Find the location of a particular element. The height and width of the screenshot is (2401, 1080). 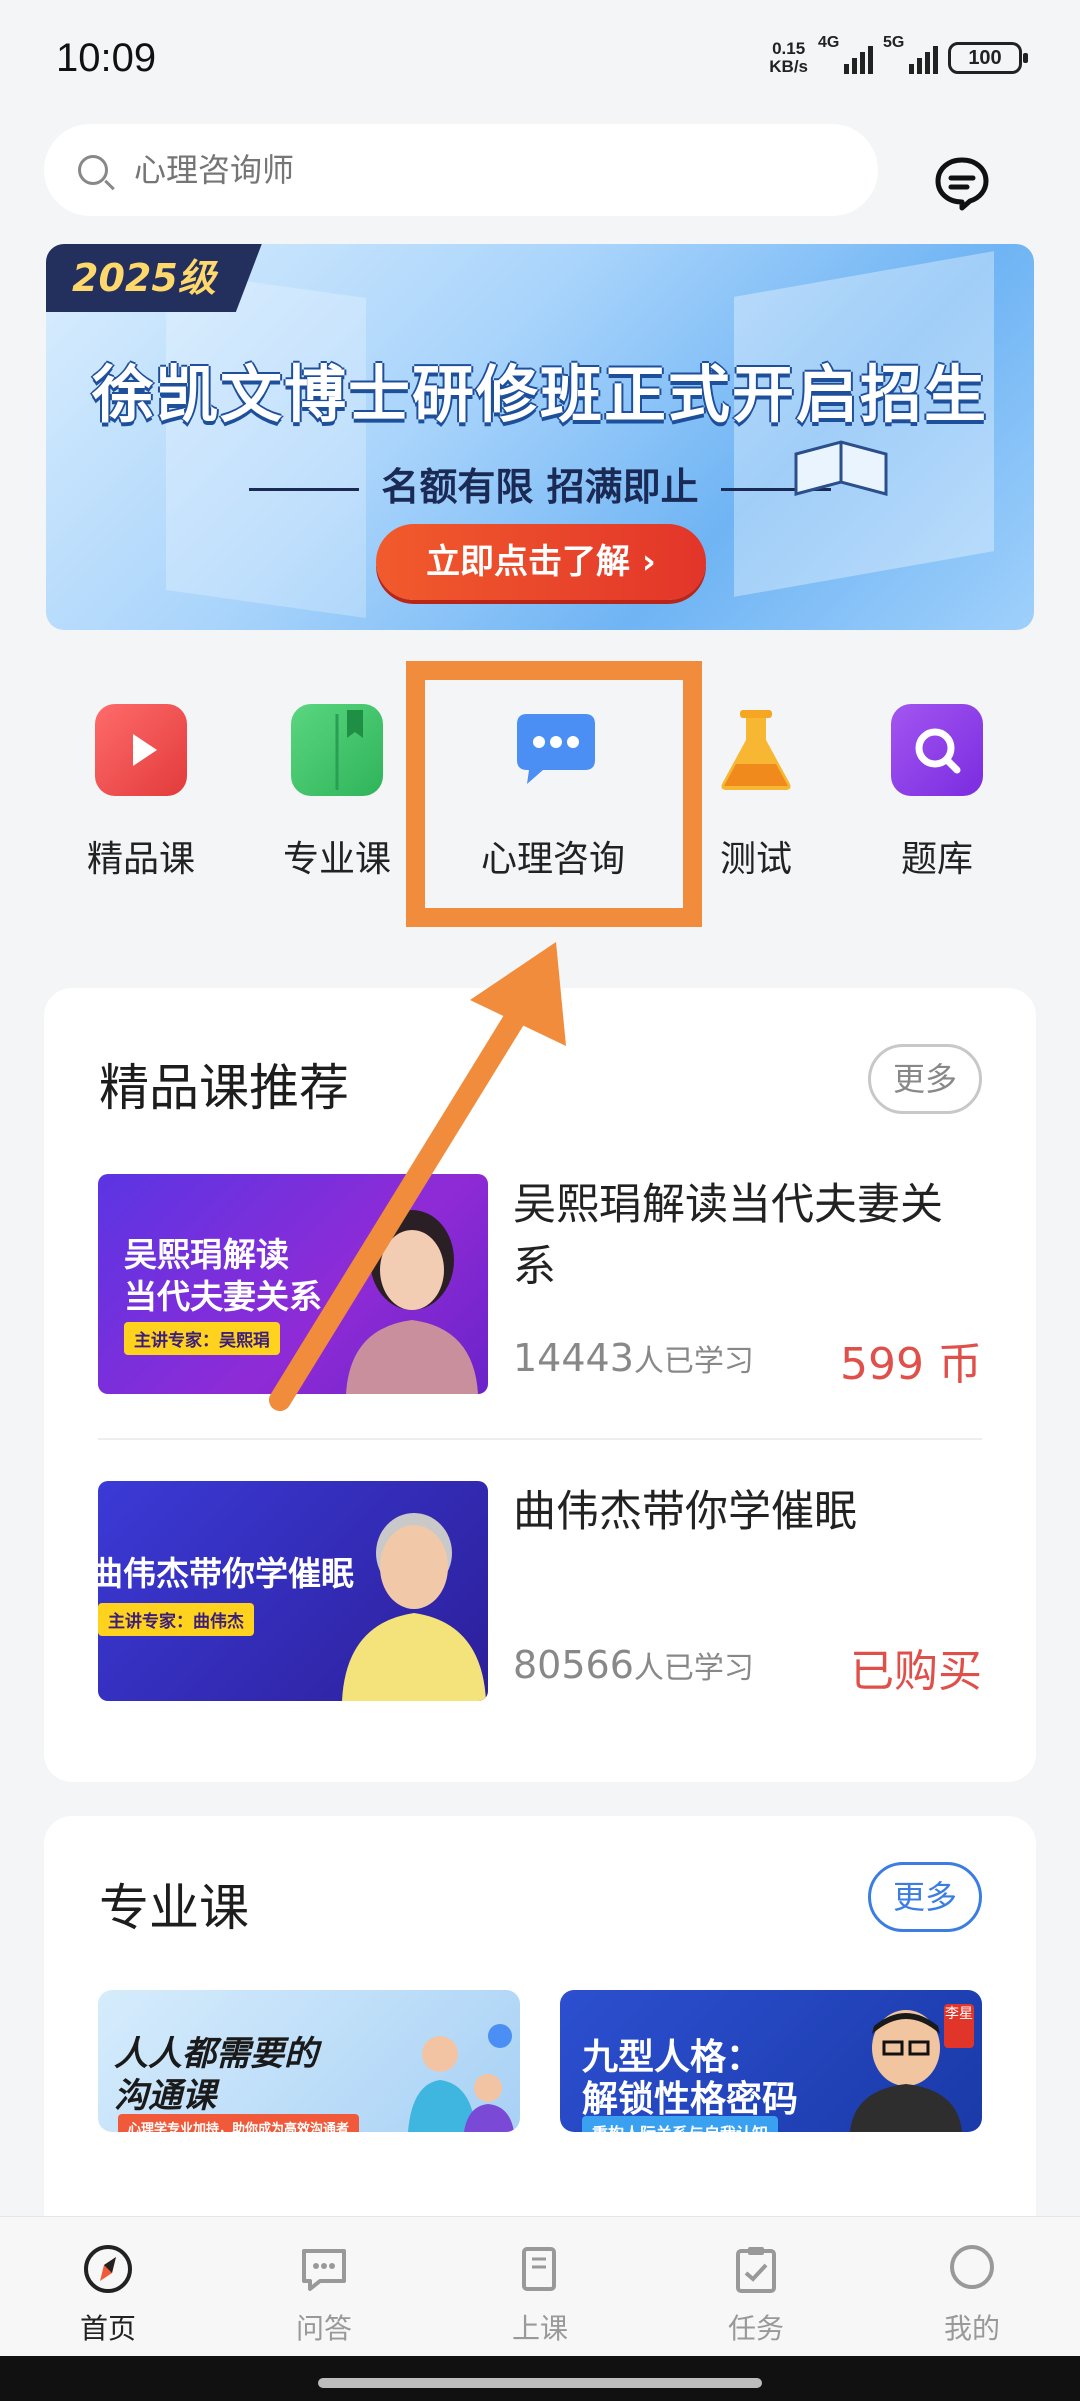

status-indicators: 0.15 KB/s 4G 5G 100 is located at coordinates (898, 55).